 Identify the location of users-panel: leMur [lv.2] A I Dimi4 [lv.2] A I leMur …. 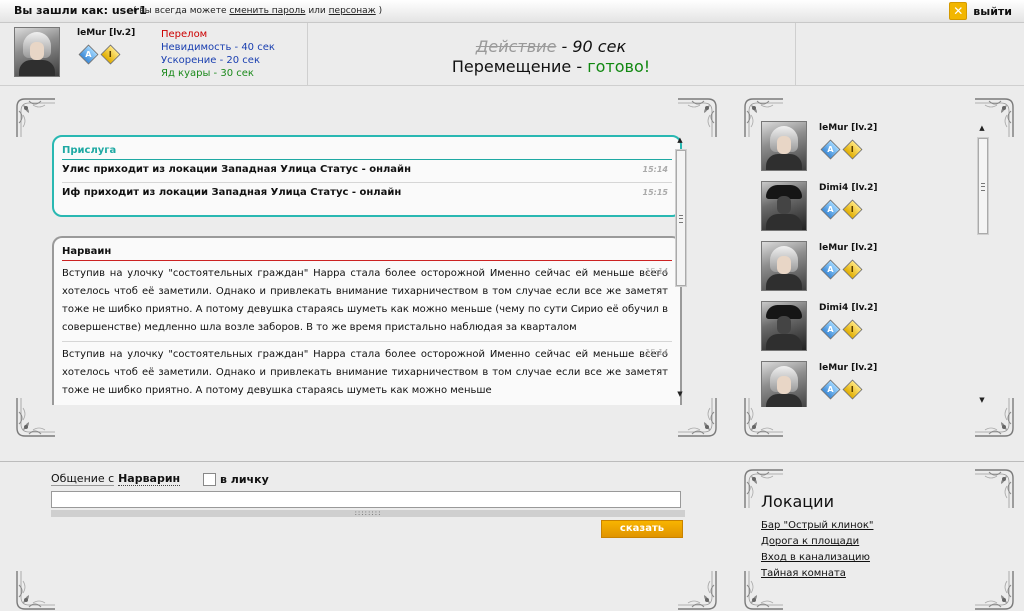
(879, 267).